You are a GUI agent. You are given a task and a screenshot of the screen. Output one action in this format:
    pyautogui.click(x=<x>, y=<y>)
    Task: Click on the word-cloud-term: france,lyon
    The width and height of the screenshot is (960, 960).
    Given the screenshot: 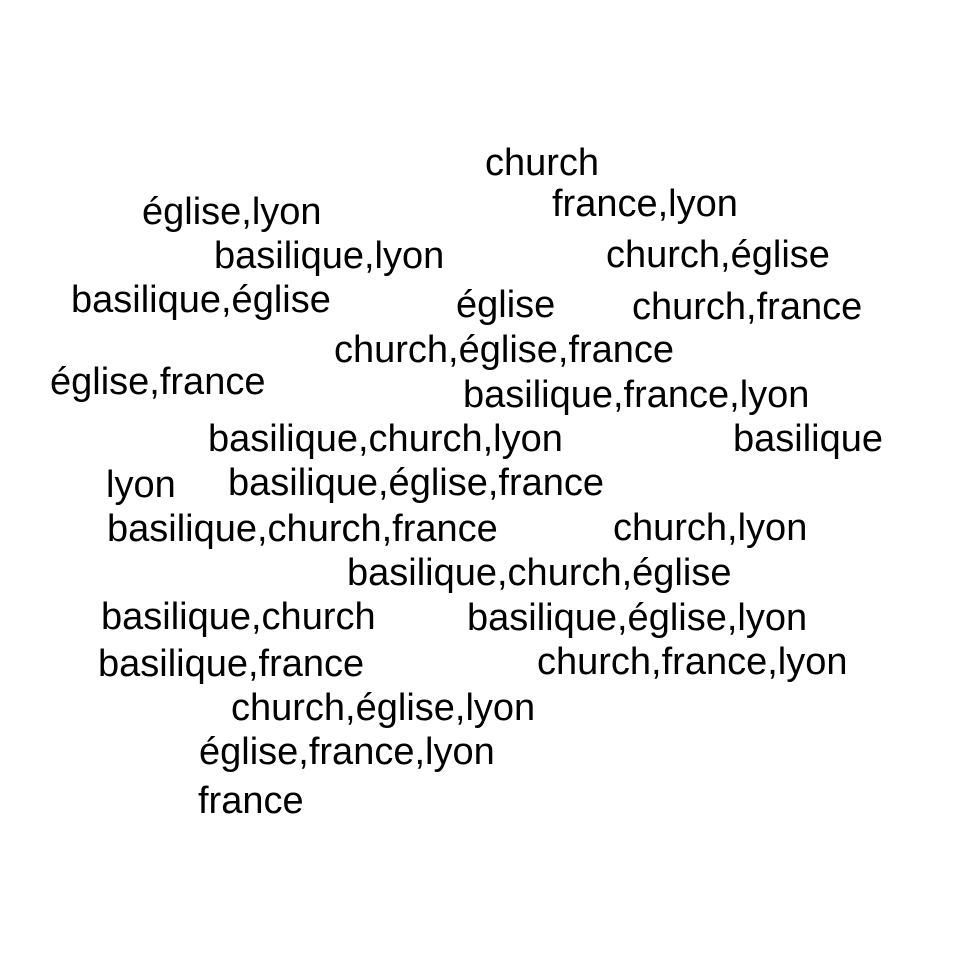 What is the action you would take?
    pyautogui.click(x=645, y=204)
    